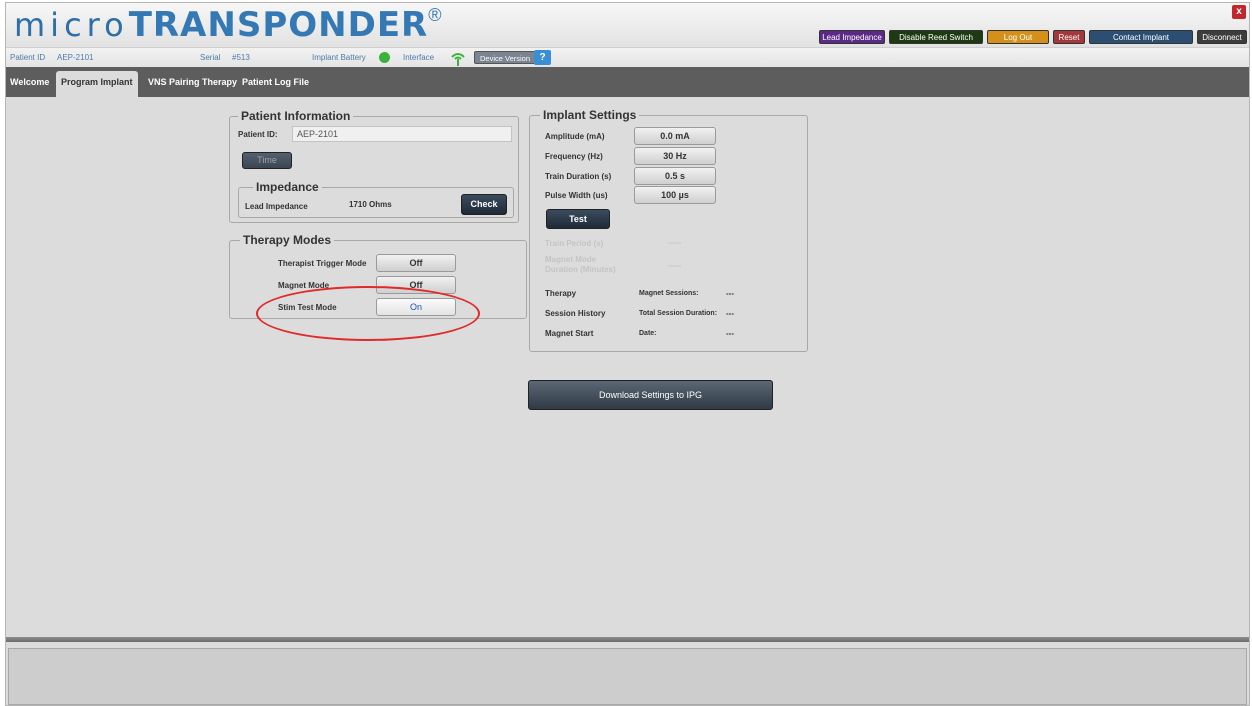  What do you see at coordinates (368, 313) in the screenshot?
I see `highlight-ellipse` at bounding box center [368, 313].